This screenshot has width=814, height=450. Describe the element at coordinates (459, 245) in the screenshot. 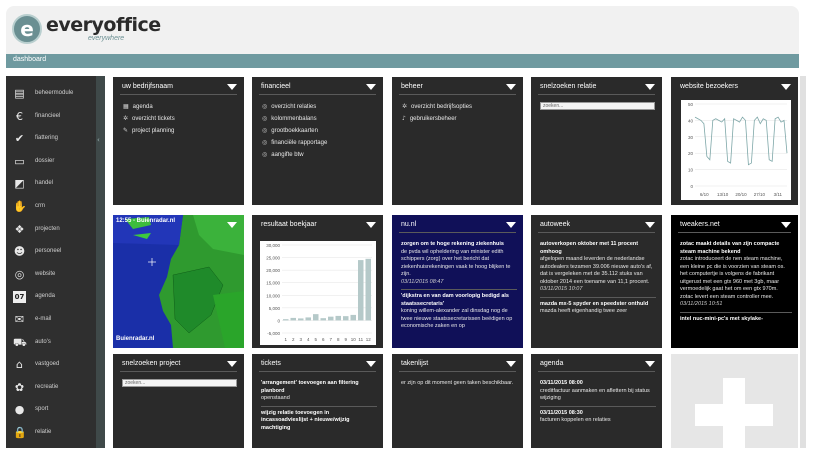

I see `news-headline: zorgen om te hoge rekening ziekenhuis` at that location.